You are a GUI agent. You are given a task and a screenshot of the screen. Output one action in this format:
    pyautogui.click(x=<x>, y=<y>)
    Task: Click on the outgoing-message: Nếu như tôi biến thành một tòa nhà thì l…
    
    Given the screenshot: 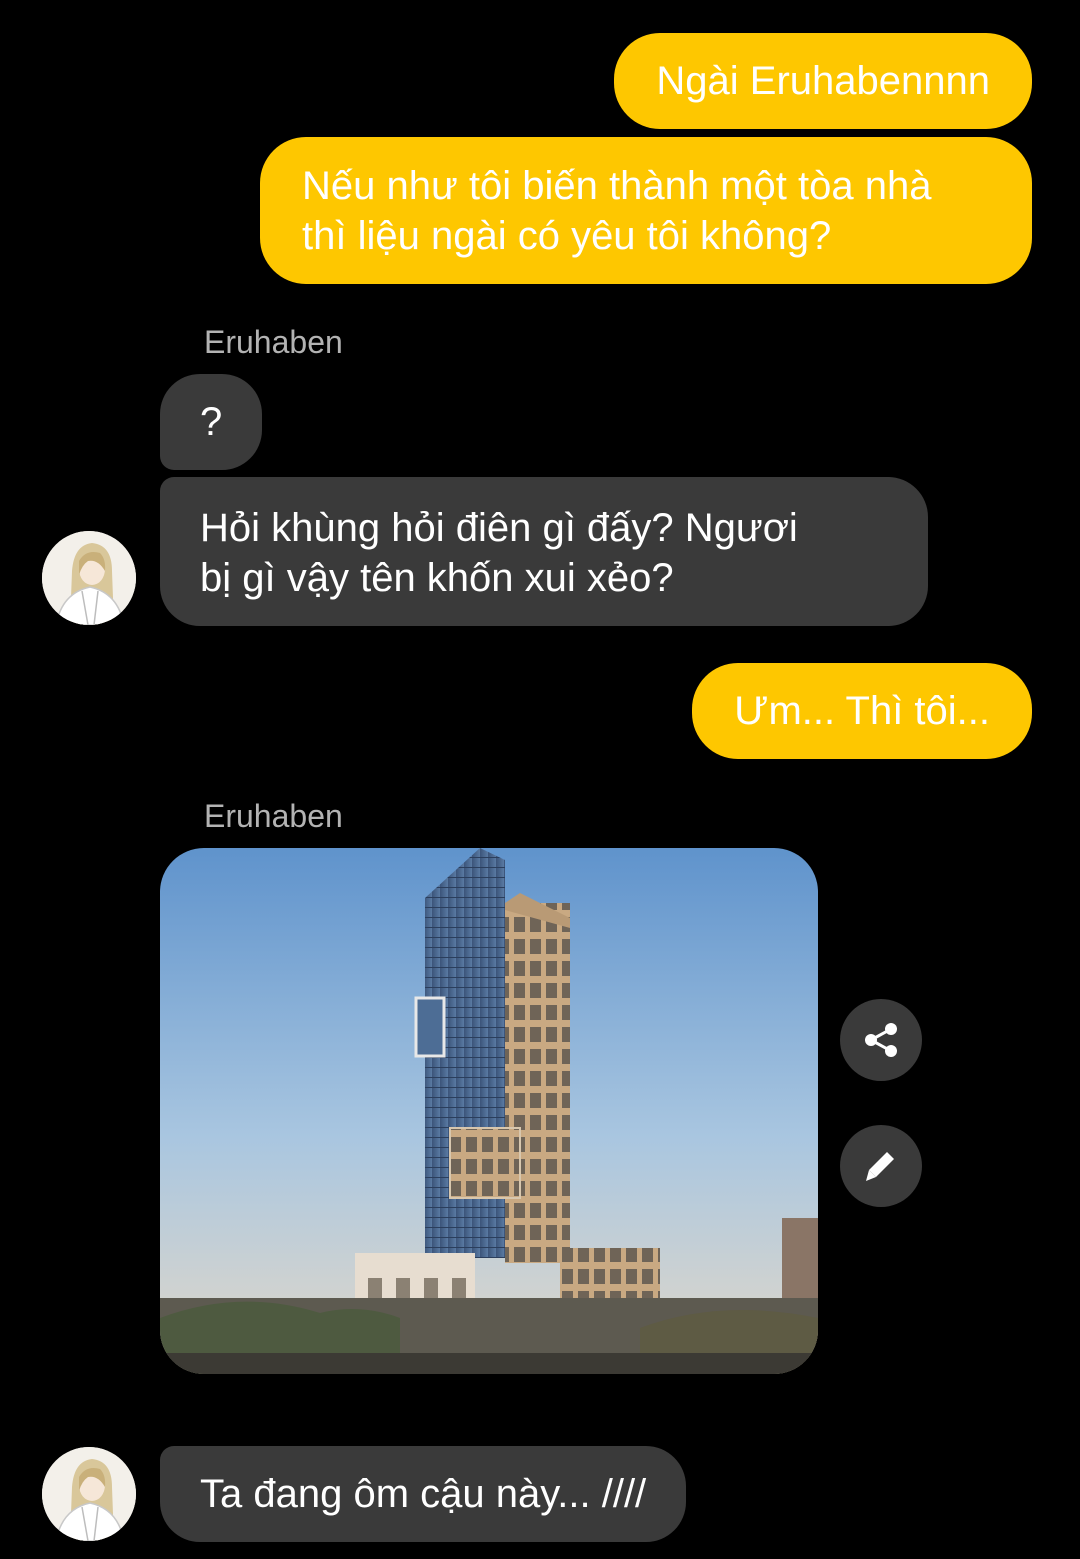 What is the action you would take?
    pyautogui.click(x=646, y=210)
    